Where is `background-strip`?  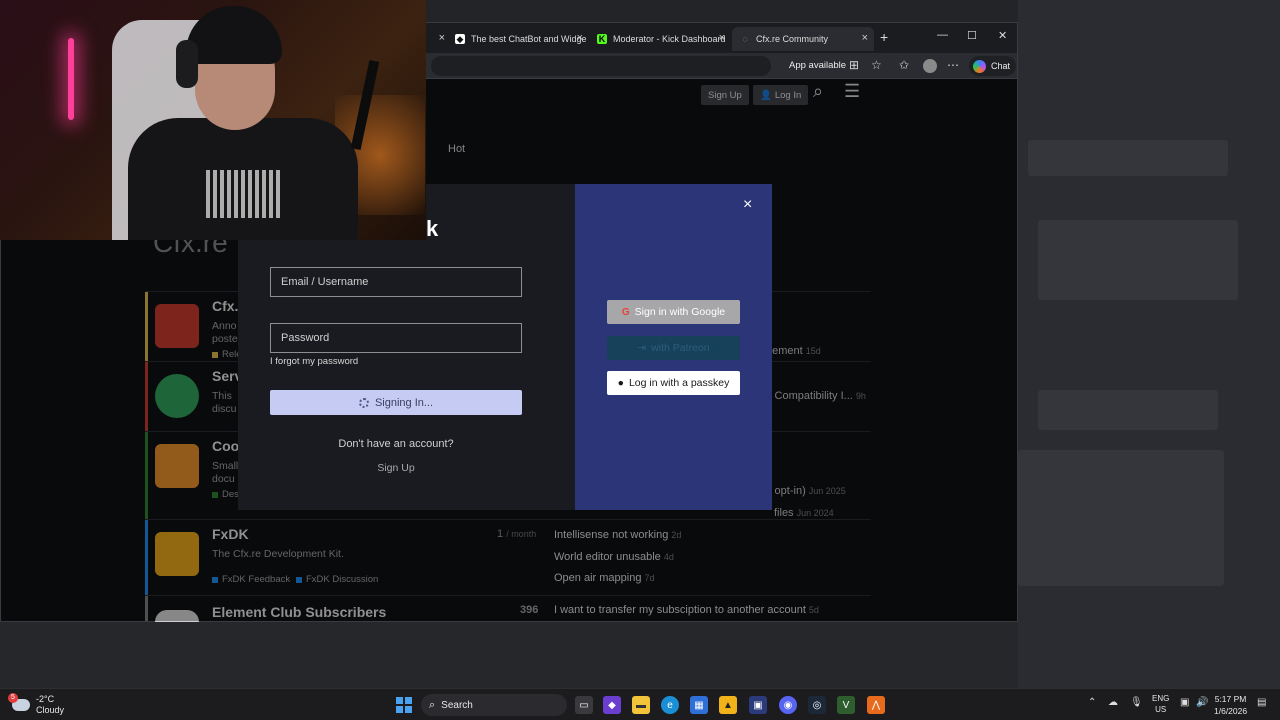
background-strip is located at coordinates (509, 655).